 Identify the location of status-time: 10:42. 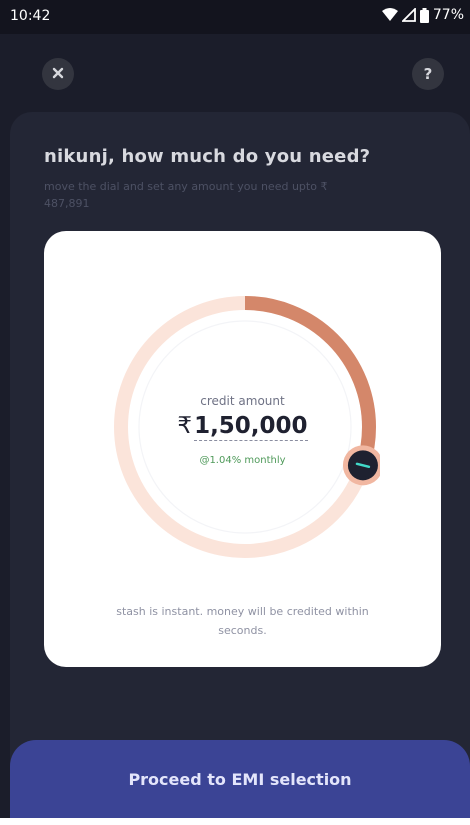
(30, 16).